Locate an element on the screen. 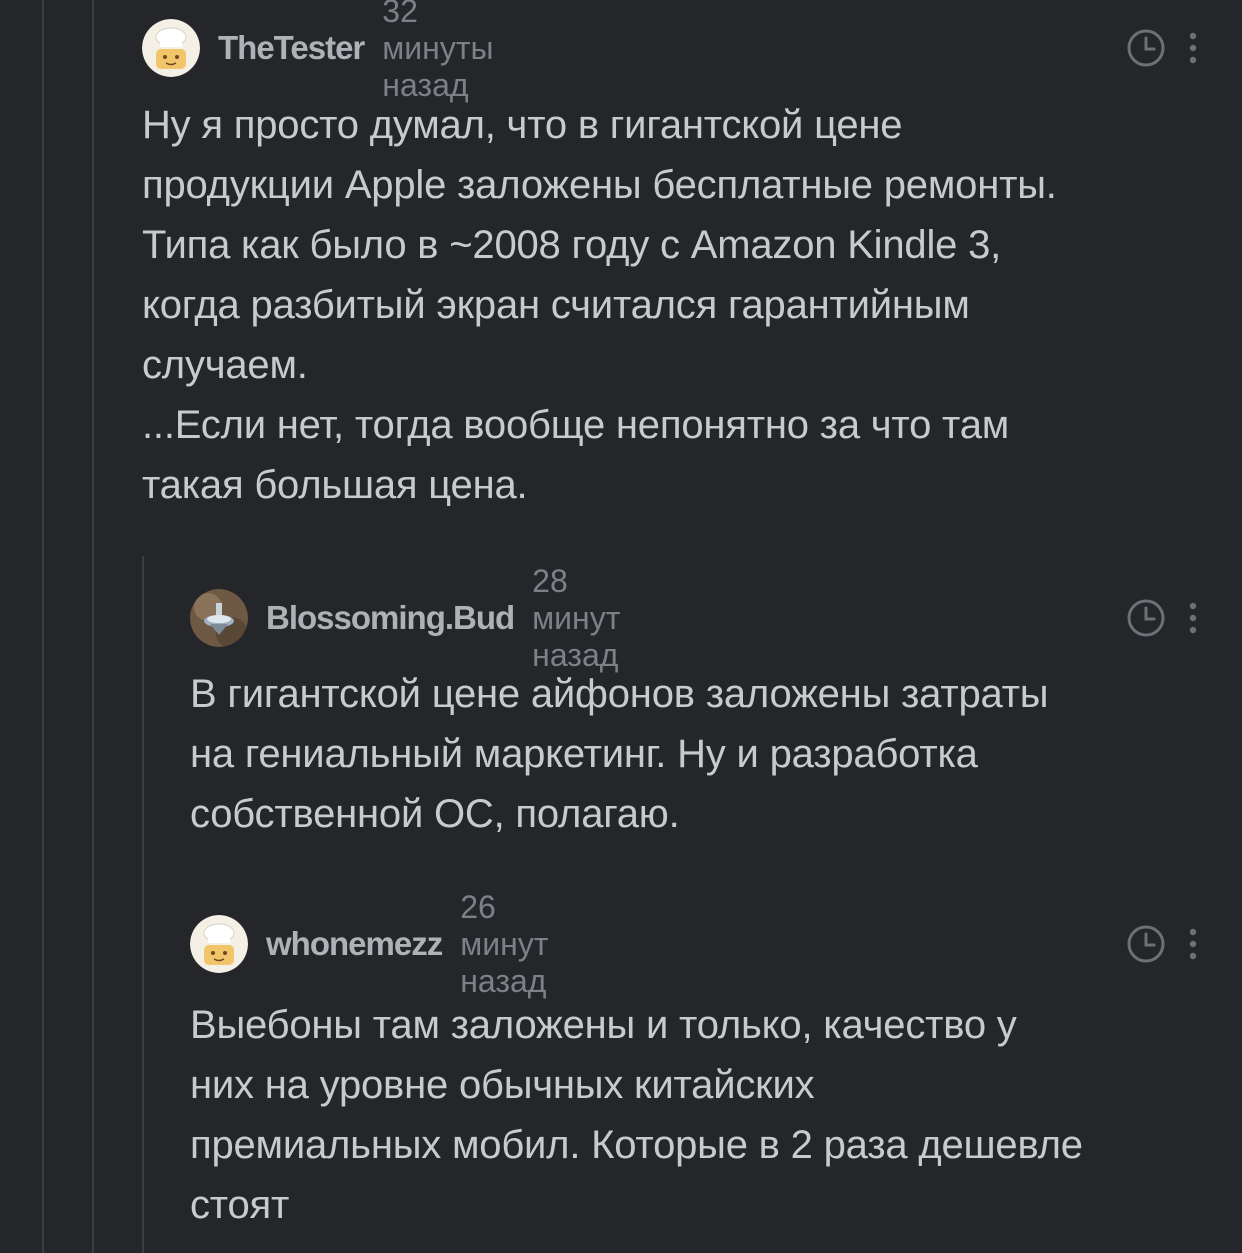  comment-time: 32 минуты назад is located at coordinates (437, 52).